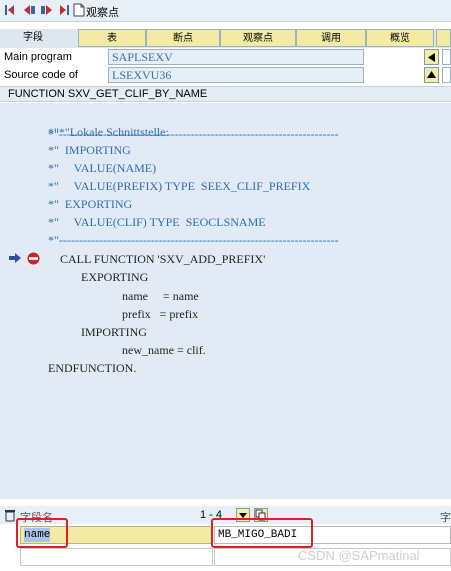 The width and height of the screenshot is (451, 571). Describe the element at coordinates (11, 10) in the screenshot. I see `first-page-icon` at that location.